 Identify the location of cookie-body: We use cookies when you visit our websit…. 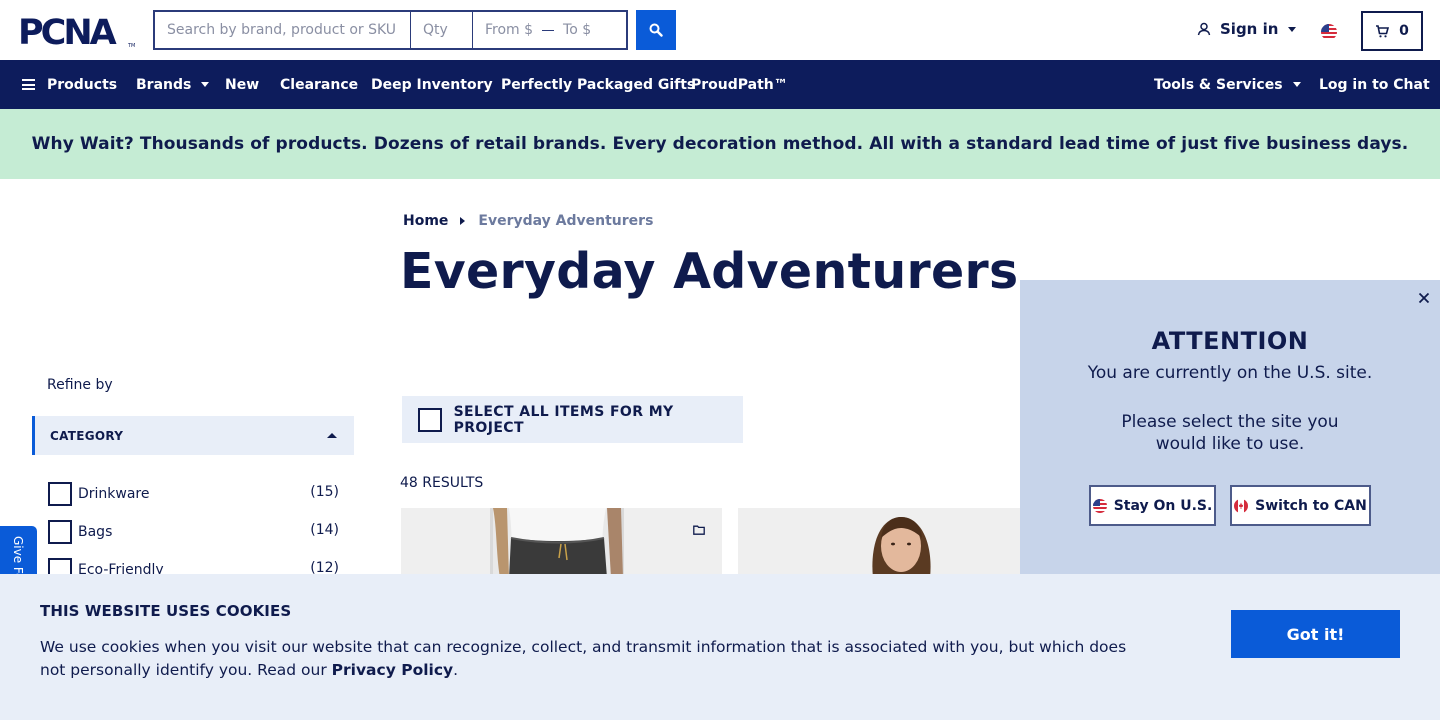
(585, 659).